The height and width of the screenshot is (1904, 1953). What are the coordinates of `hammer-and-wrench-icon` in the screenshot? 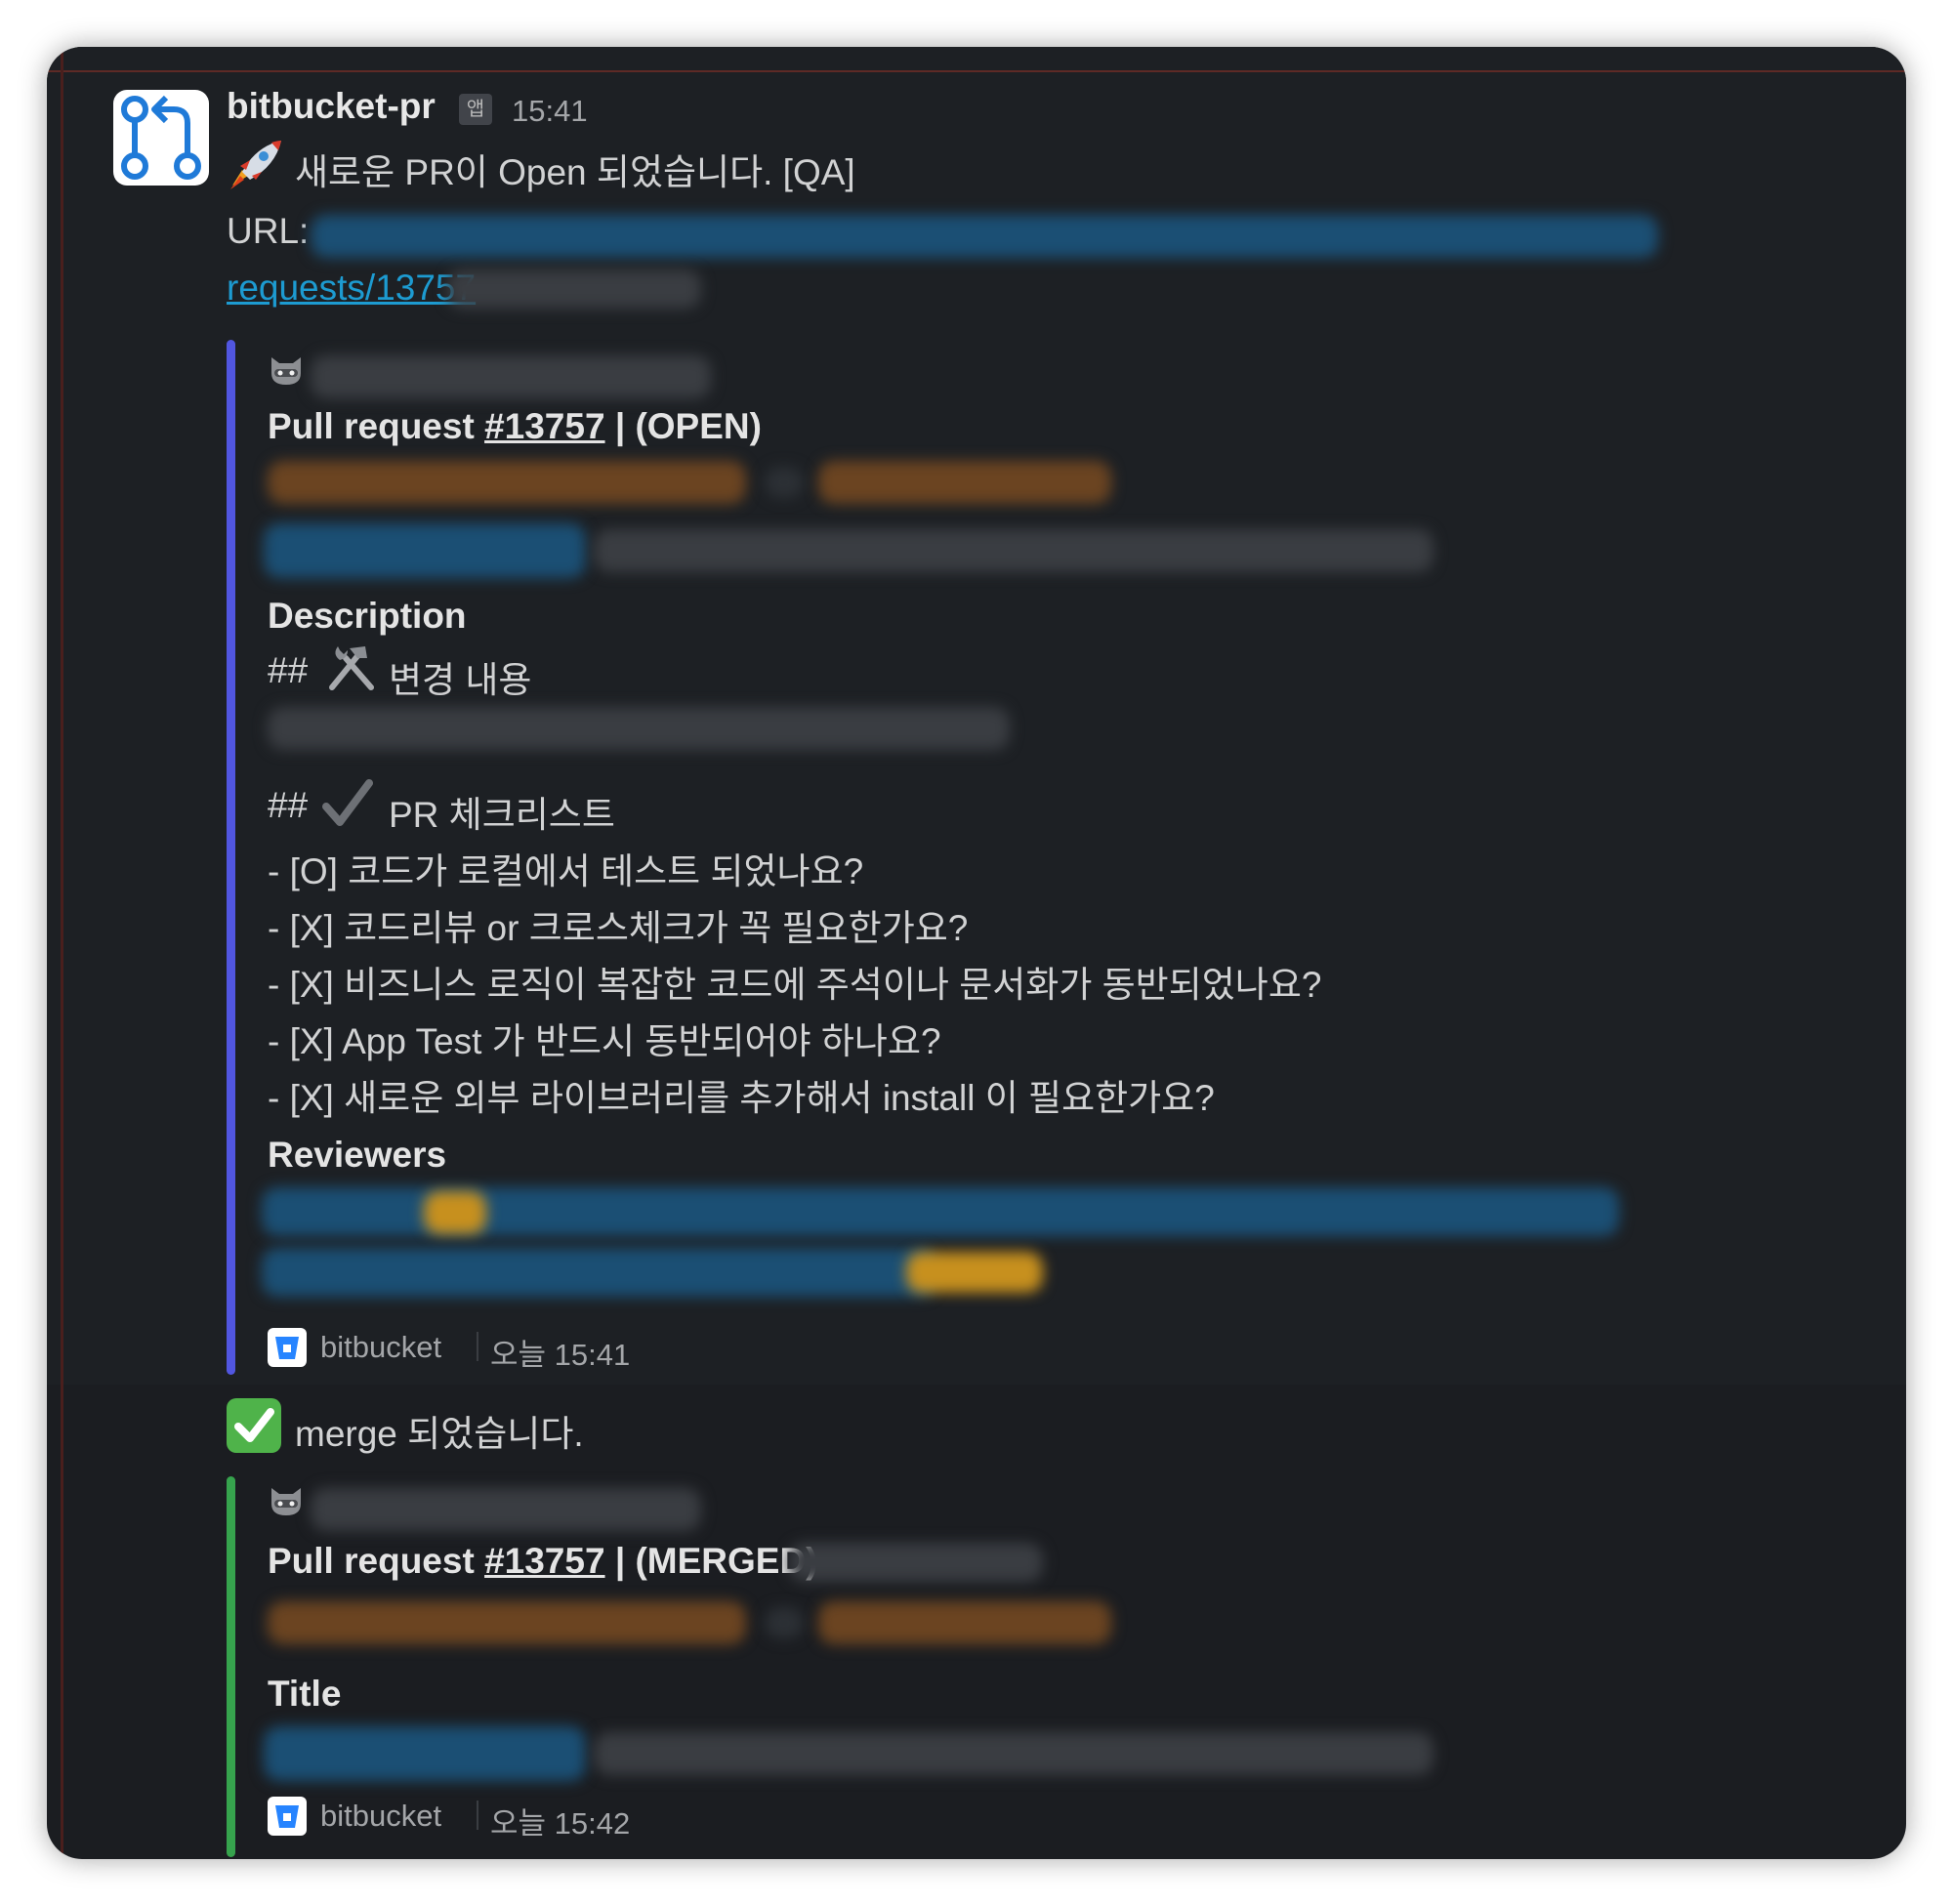 It's located at (351, 668).